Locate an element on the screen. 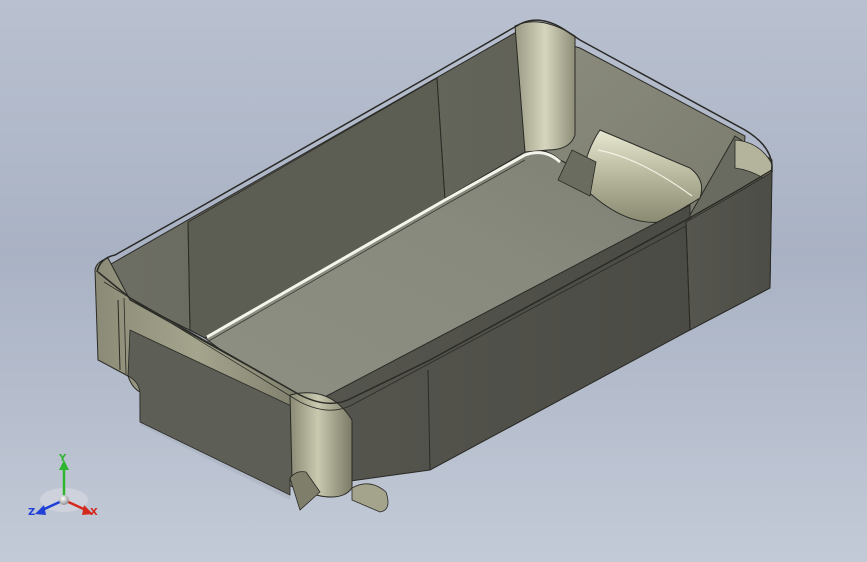 This screenshot has width=867, height=562. triad-y-label: Y is located at coordinates (62, 458).